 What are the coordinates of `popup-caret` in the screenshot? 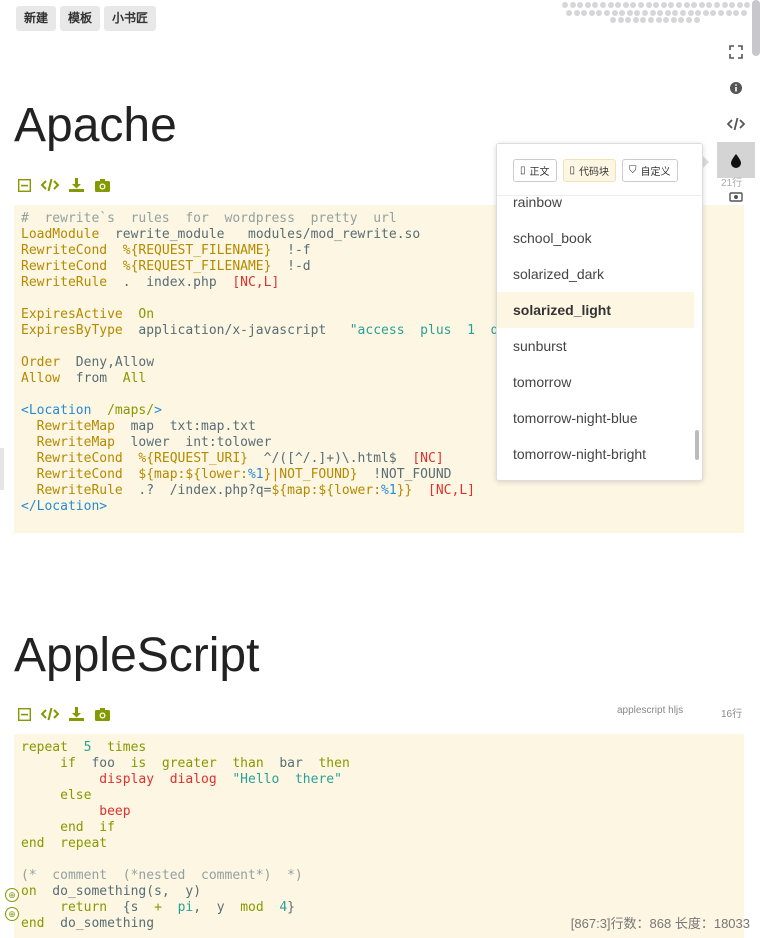 It's located at (705, 162).